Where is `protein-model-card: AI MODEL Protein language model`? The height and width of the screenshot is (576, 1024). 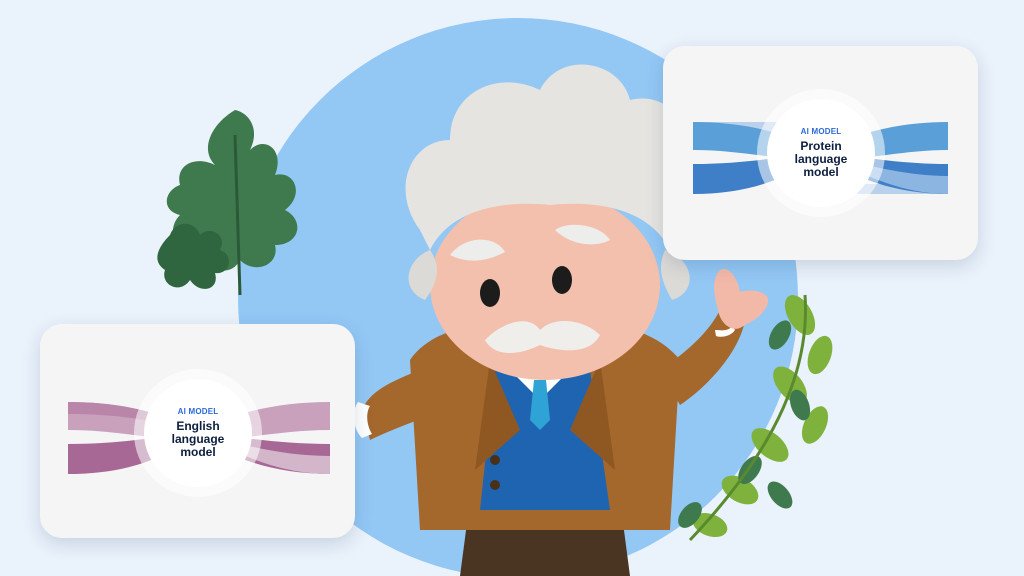 protein-model-card: AI MODEL Protein language model is located at coordinates (820, 153).